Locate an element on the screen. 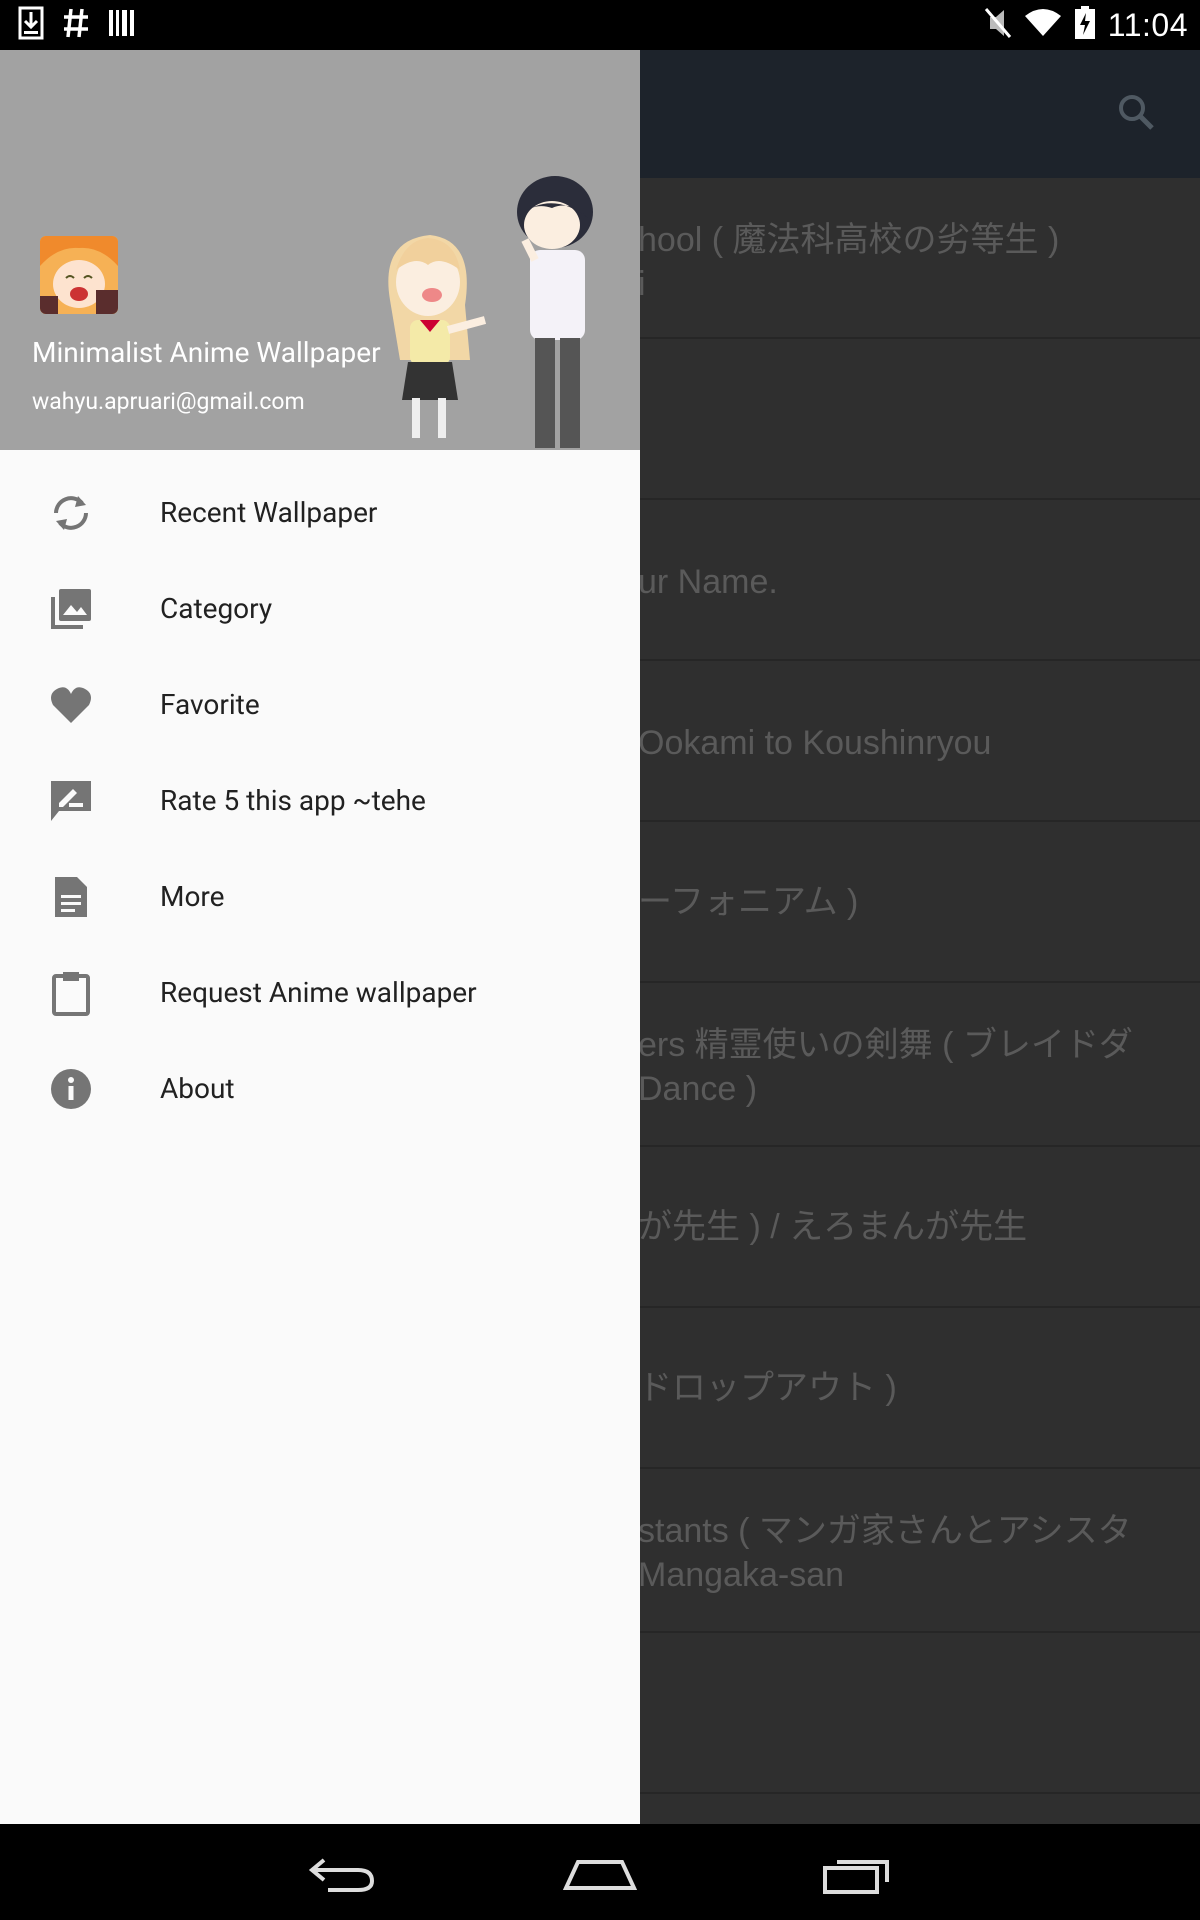  menu-item-label: About is located at coordinates (197, 1088).